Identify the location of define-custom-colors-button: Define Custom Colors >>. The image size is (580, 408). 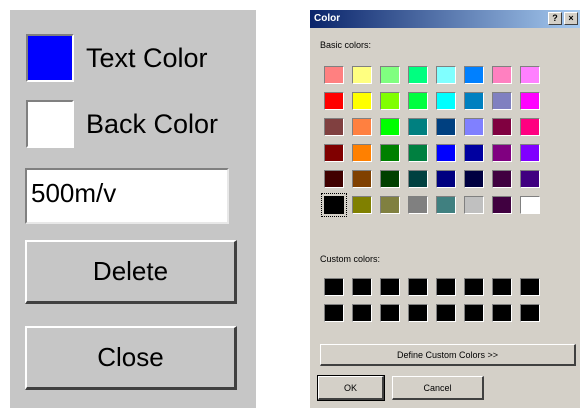
(448, 355).